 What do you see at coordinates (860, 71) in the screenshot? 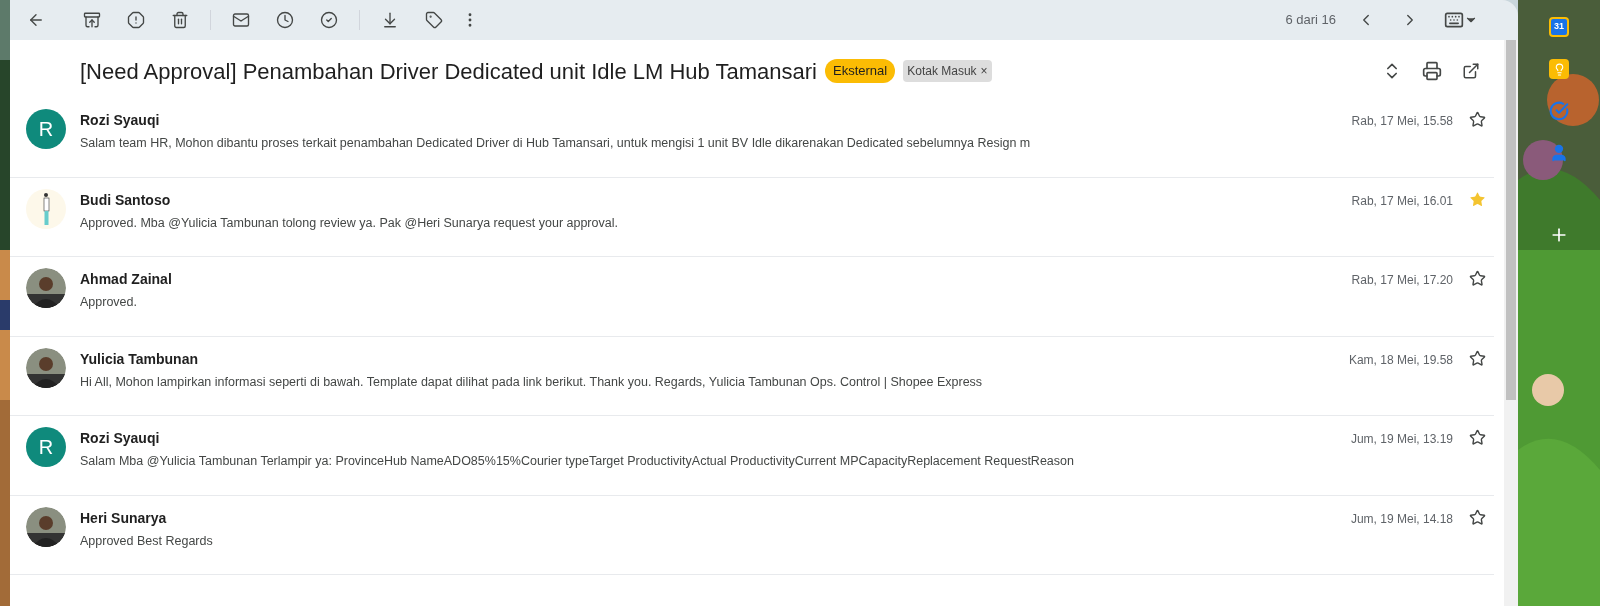
I see `label-chip: Eksternal` at bounding box center [860, 71].